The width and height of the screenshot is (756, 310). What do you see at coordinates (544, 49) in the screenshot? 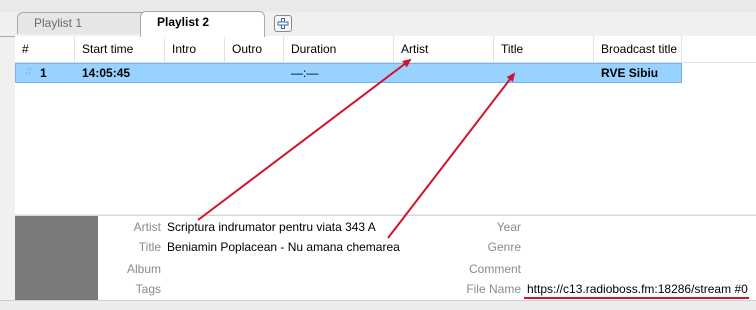
I see `column-header-title: Title` at bounding box center [544, 49].